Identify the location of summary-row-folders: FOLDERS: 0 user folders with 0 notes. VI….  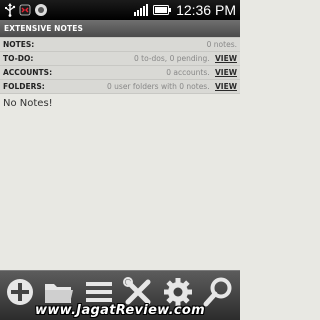
(120, 87).